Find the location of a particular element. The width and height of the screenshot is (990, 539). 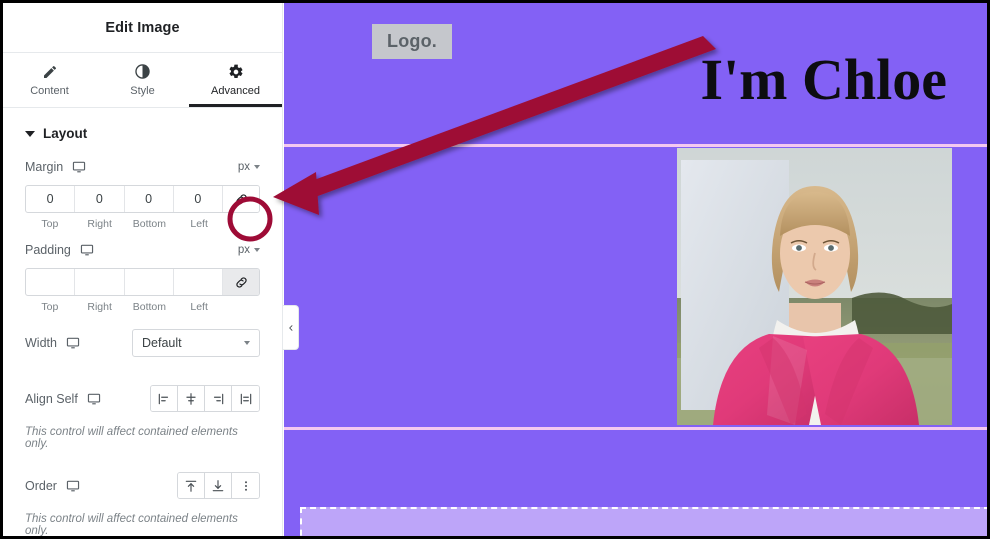

portrait-photo is located at coordinates (814, 286).